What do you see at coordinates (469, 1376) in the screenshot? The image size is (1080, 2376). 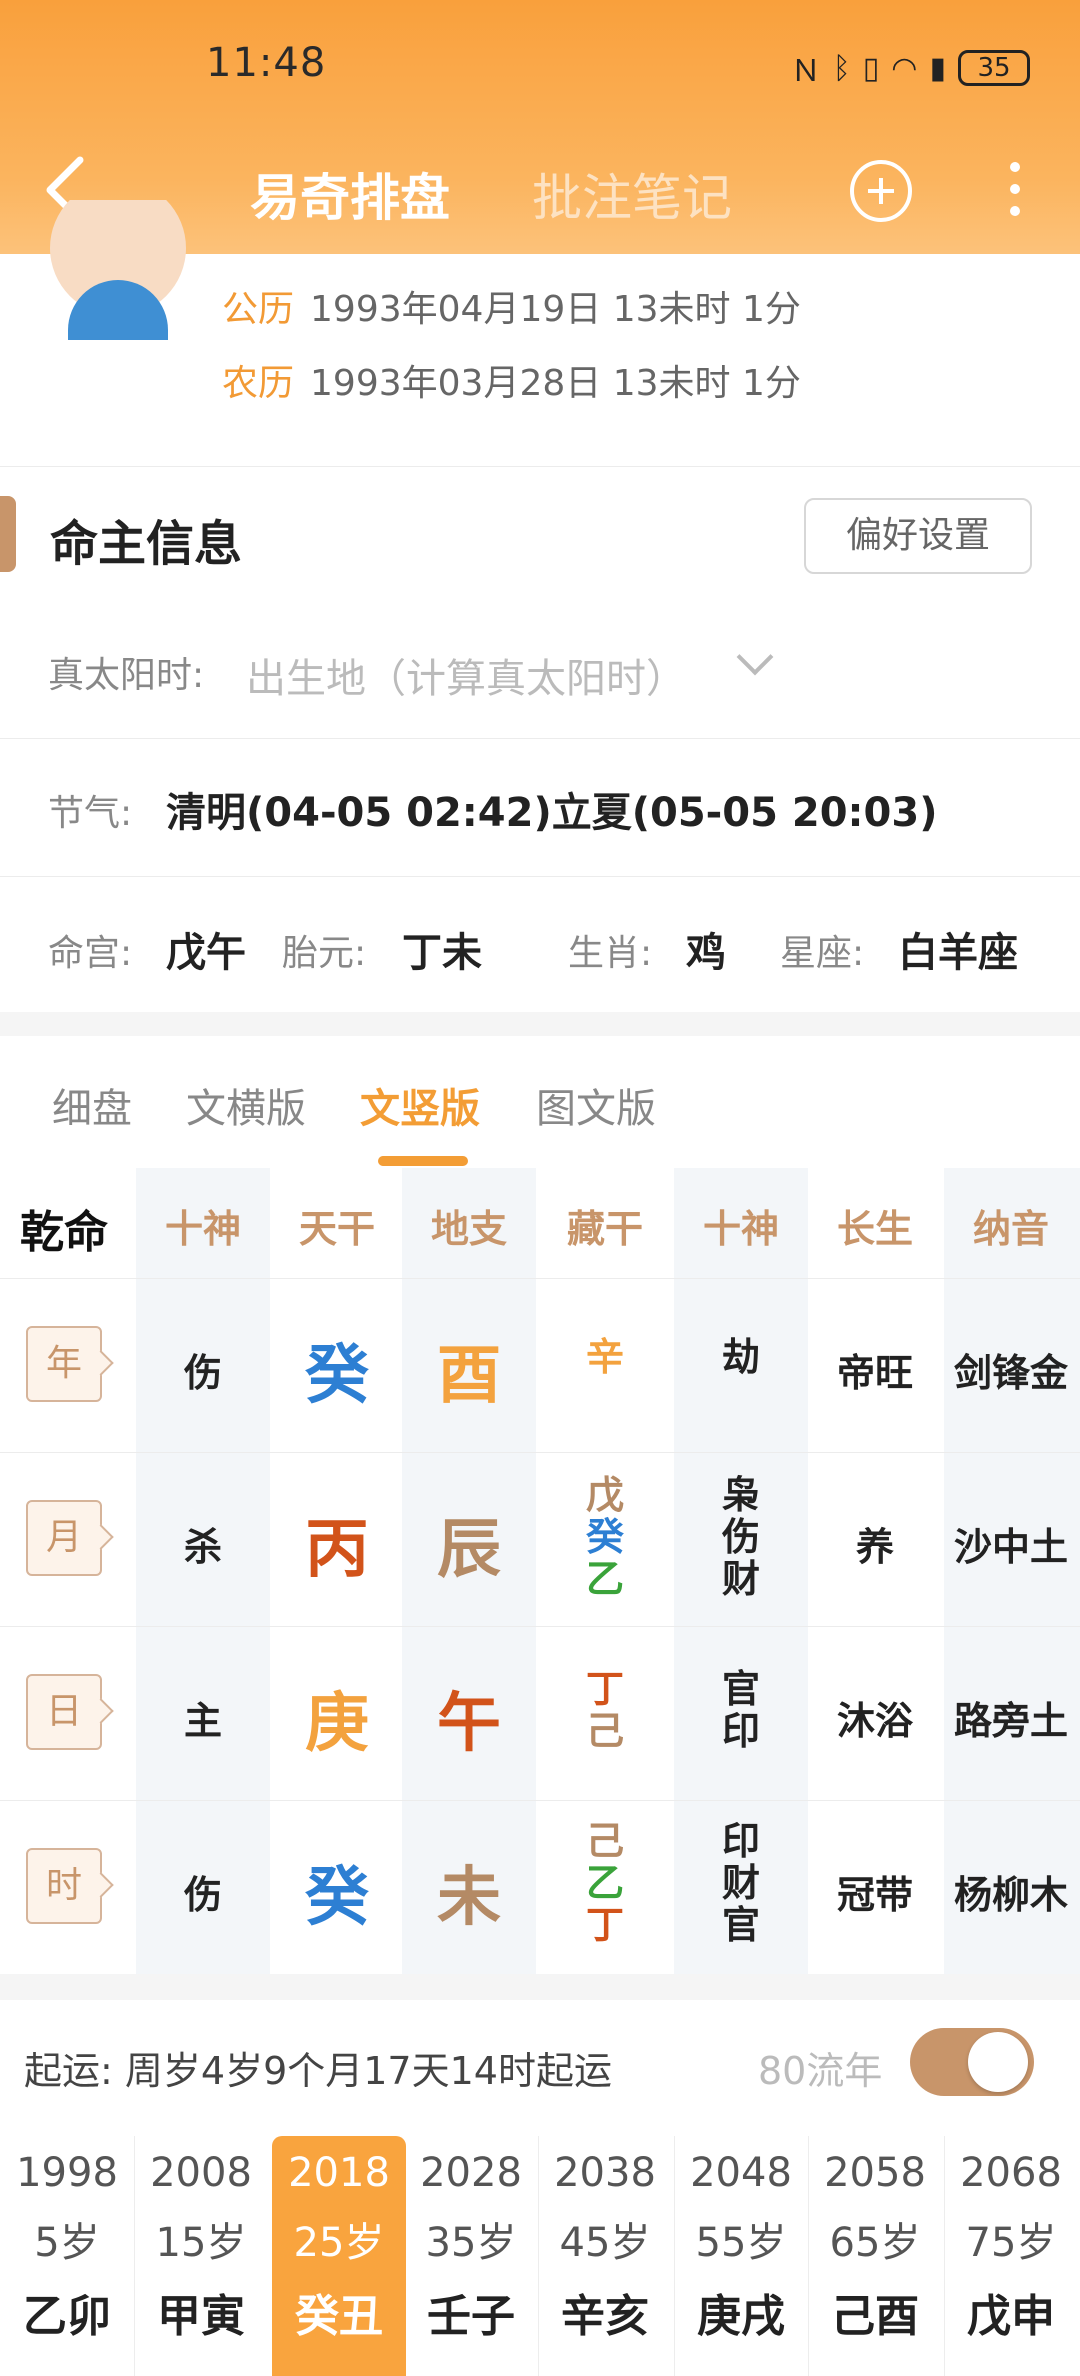 I see `dizhi-cell: 酉` at bounding box center [469, 1376].